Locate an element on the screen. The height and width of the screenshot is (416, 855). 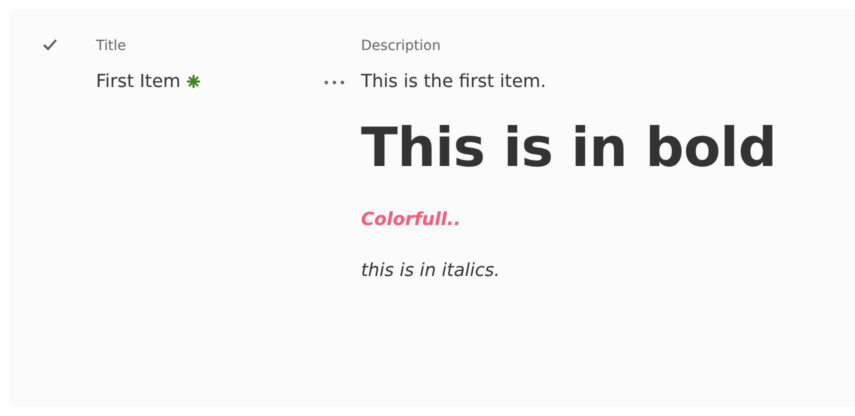
description-heading: This is in bold is located at coordinates (569, 147).